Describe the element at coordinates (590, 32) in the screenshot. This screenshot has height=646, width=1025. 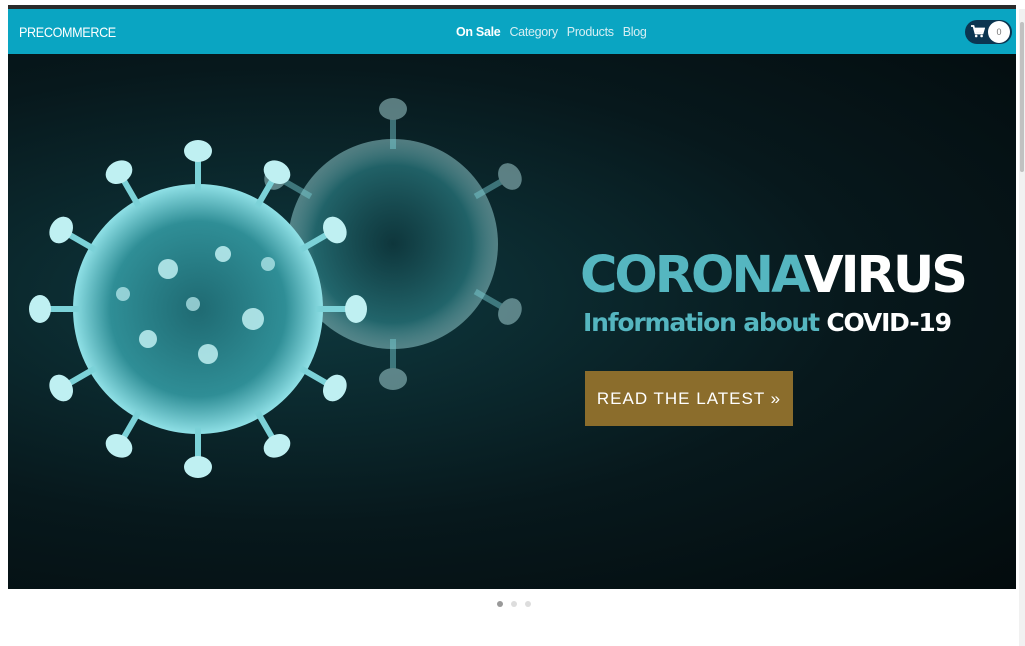
I see `nav-link-products: Products` at that location.